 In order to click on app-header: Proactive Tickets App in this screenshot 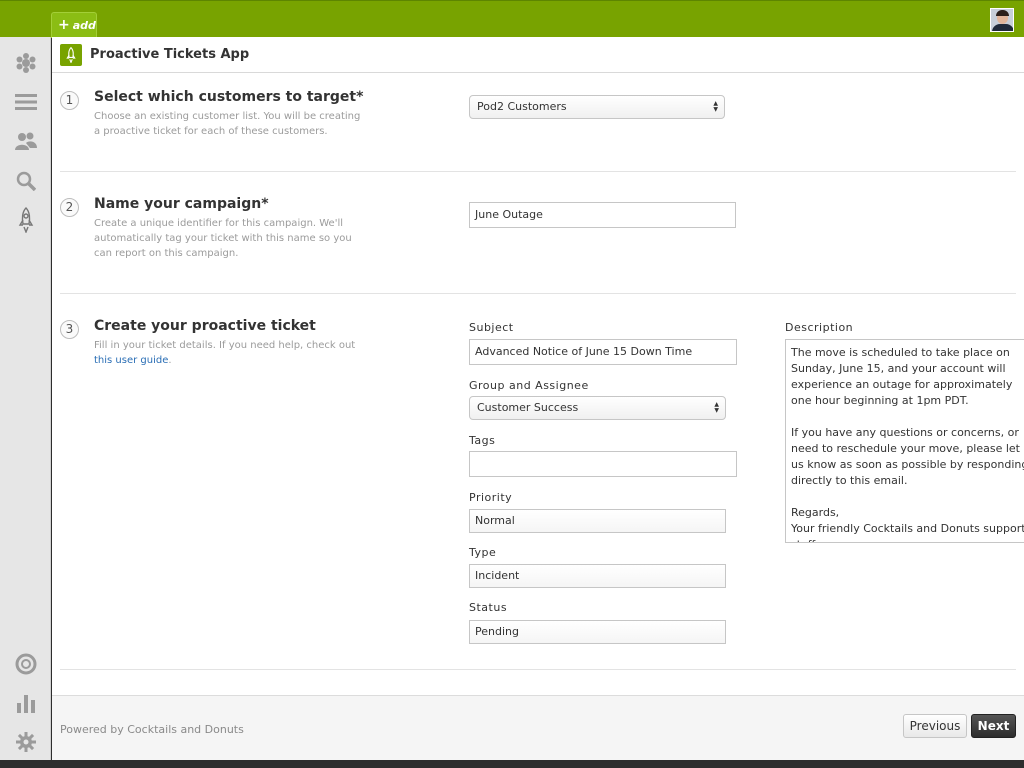, I will do `click(538, 55)`.